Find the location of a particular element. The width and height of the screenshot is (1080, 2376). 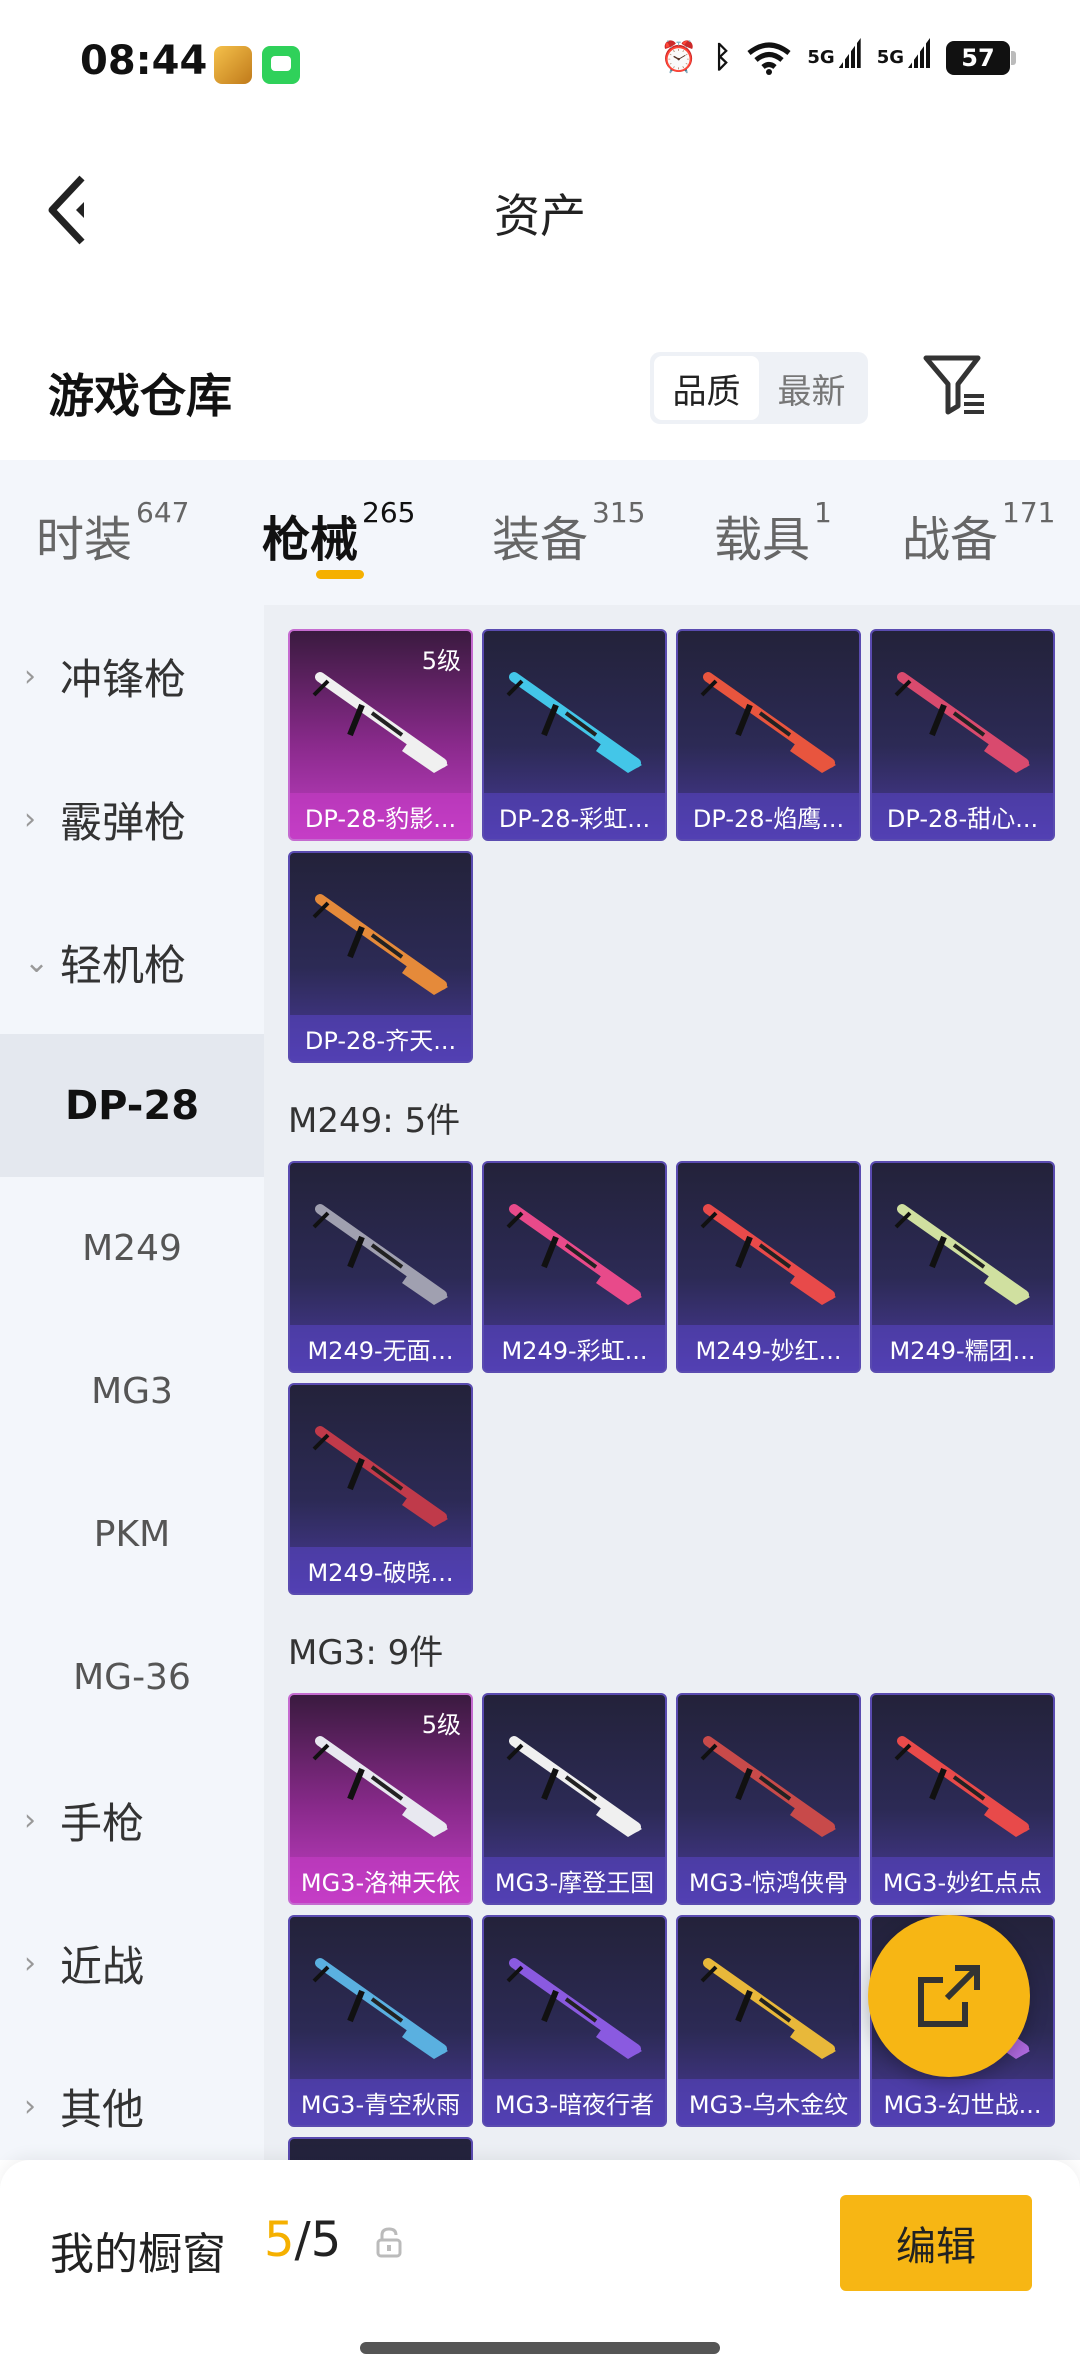

share-icon is located at coordinates (949, 1996).